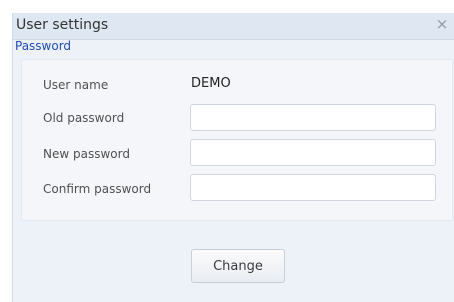 The width and height of the screenshot is (454, 302). I want to click on change-button: Change, so click(238, 266).